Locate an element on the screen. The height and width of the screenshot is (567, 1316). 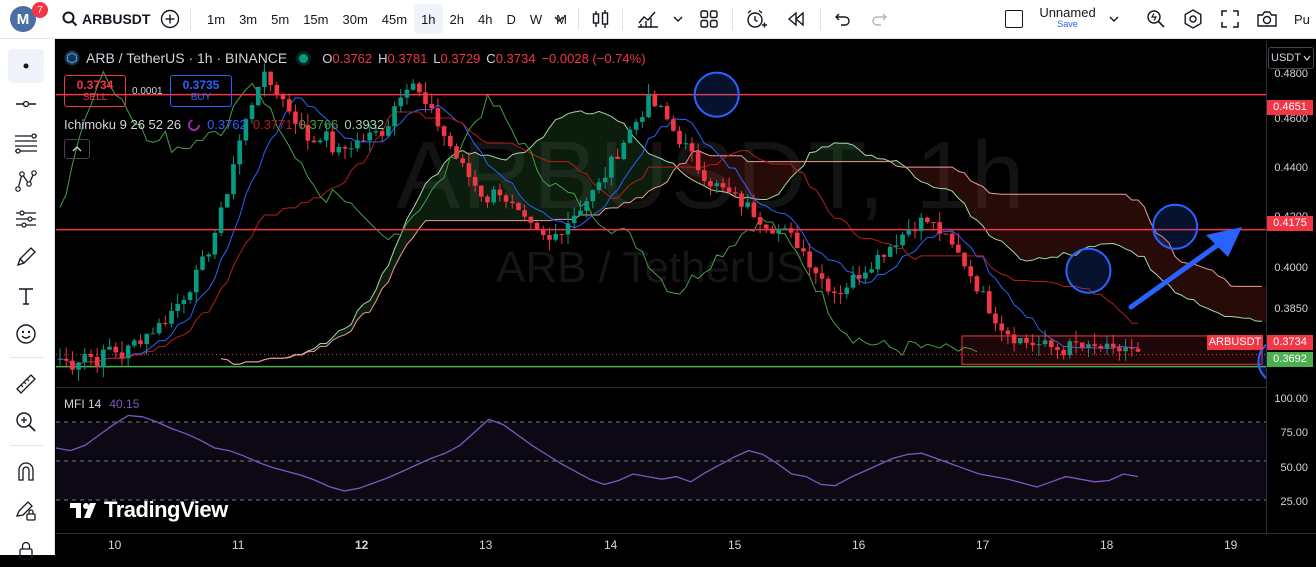
buy-button: 0.3735 BUY is located at coordinates (201, 91).